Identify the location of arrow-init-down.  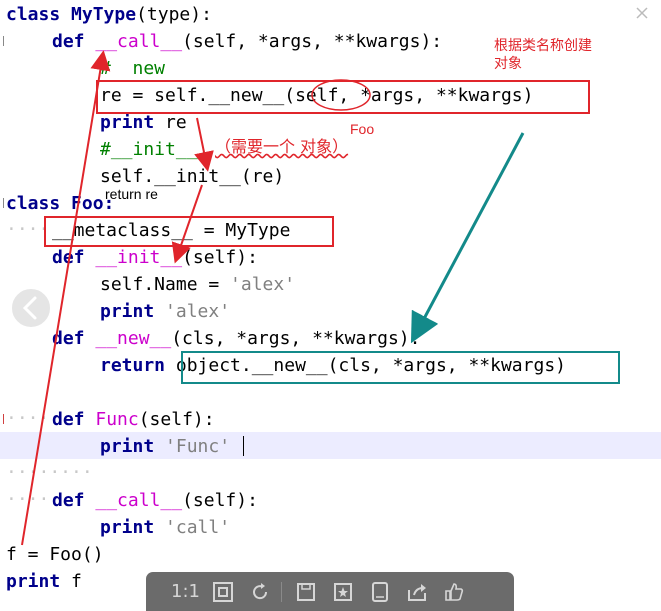
(204, 144).